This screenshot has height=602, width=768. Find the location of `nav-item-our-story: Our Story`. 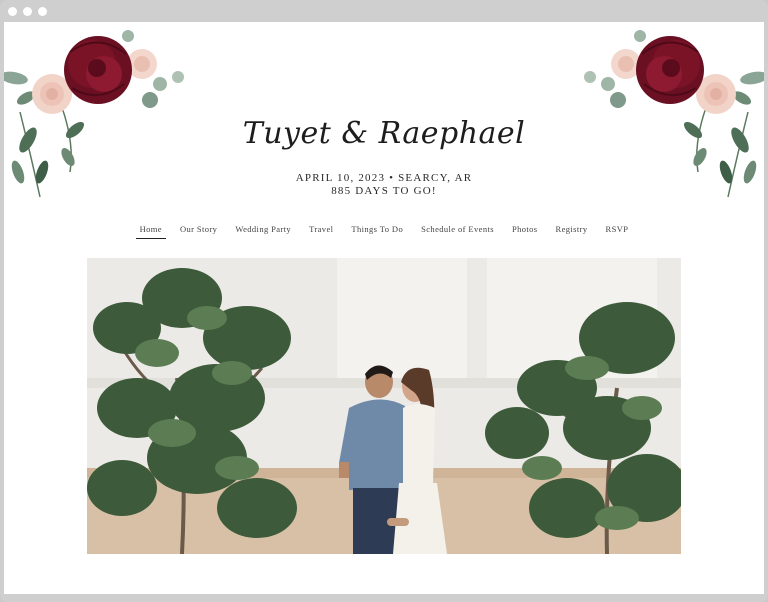

nav-item-our-story: Our Story is located at coordinates (198, 231).